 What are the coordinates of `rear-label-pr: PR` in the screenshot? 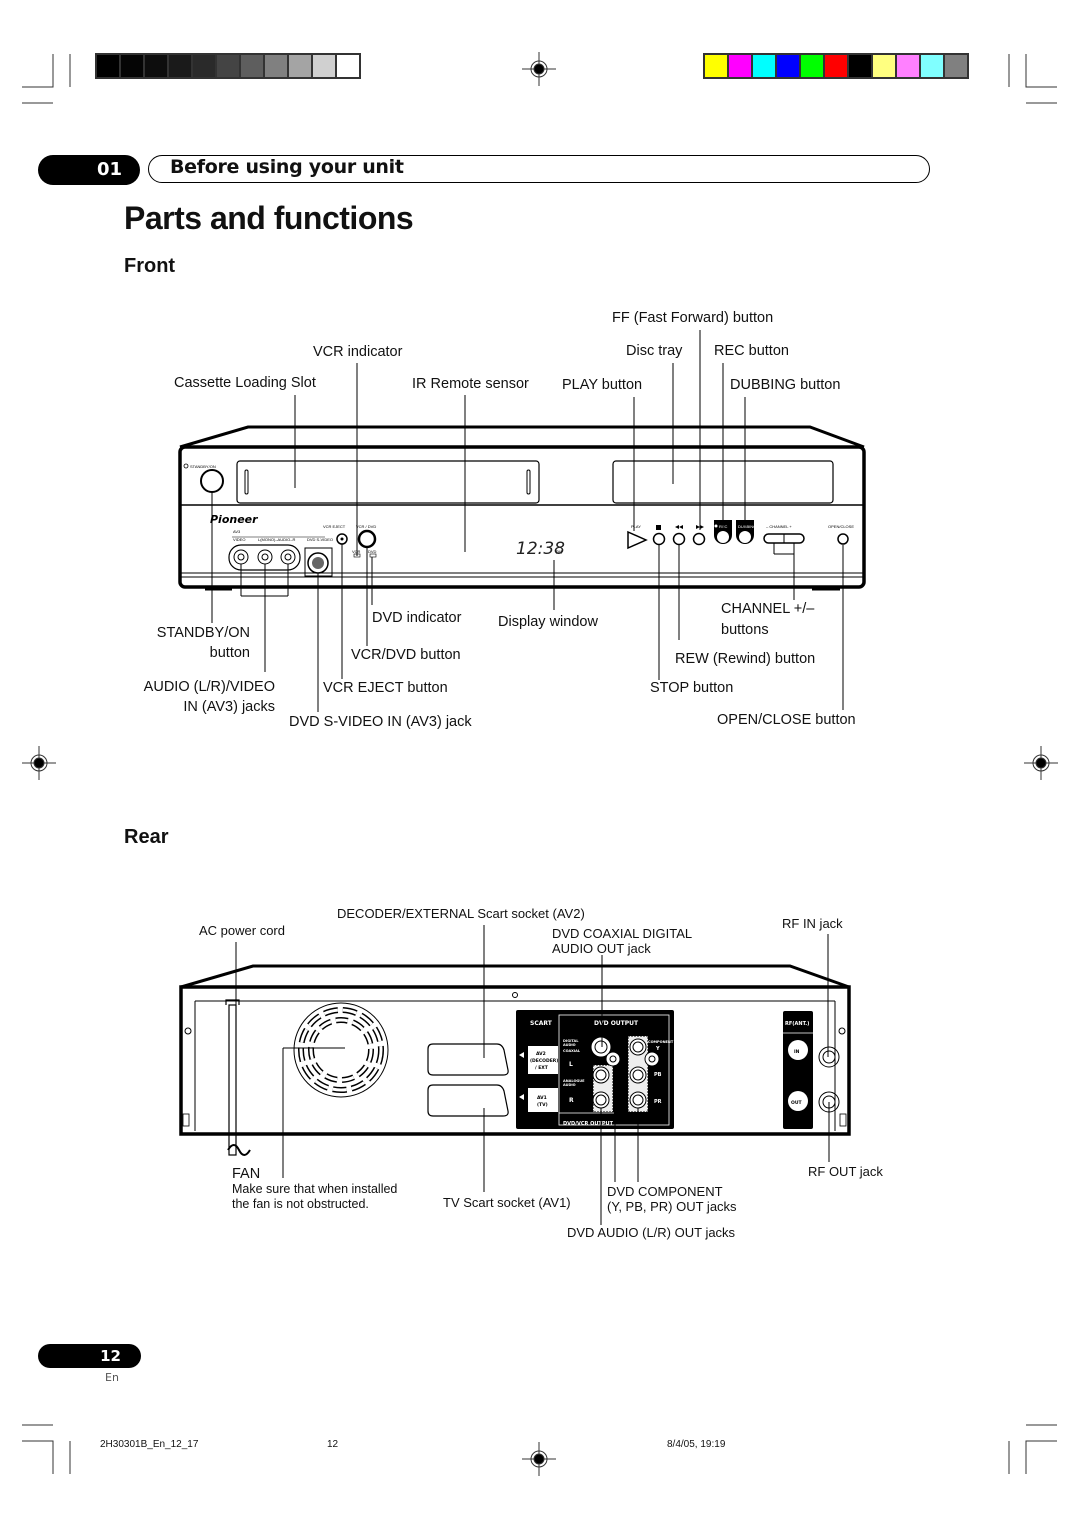 It's located at (658, 1102).